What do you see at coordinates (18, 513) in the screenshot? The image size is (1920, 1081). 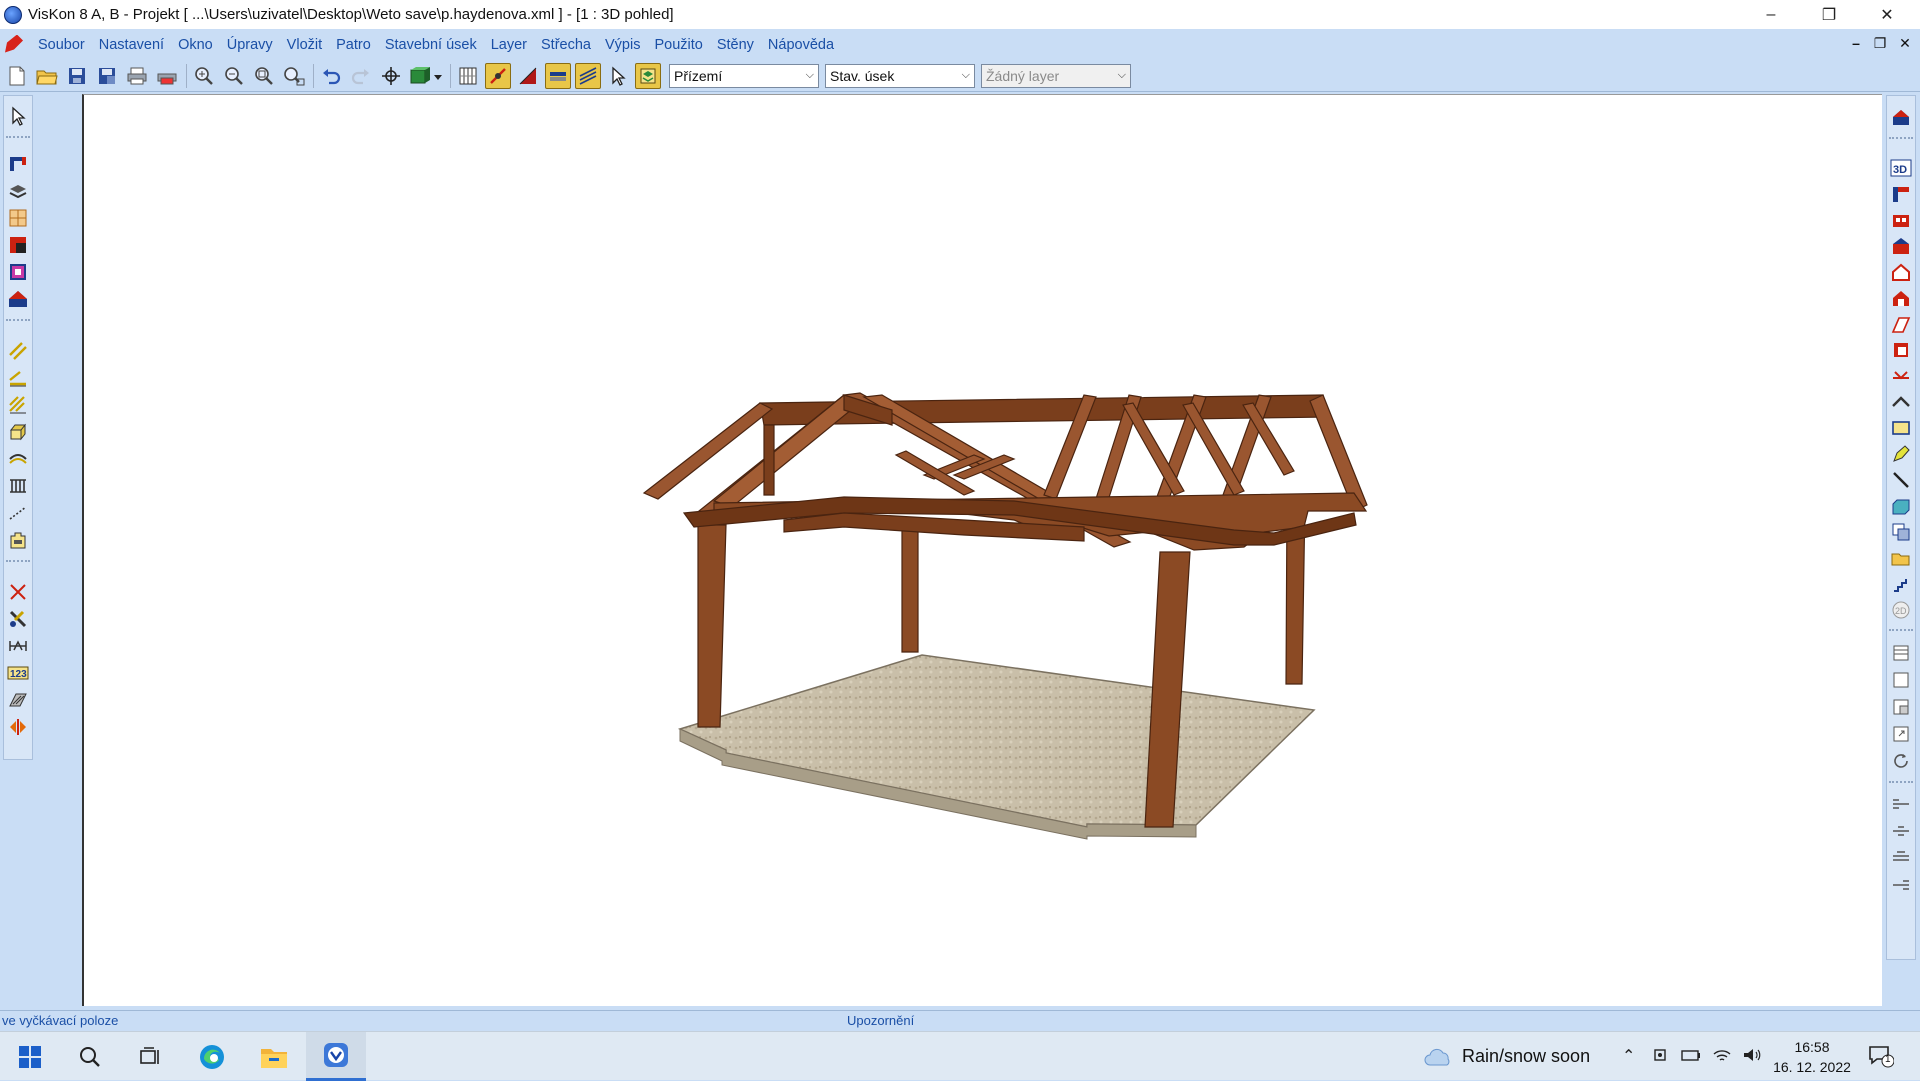 I see `dashed-line-tool-icon` at bounding box center [18, 513].